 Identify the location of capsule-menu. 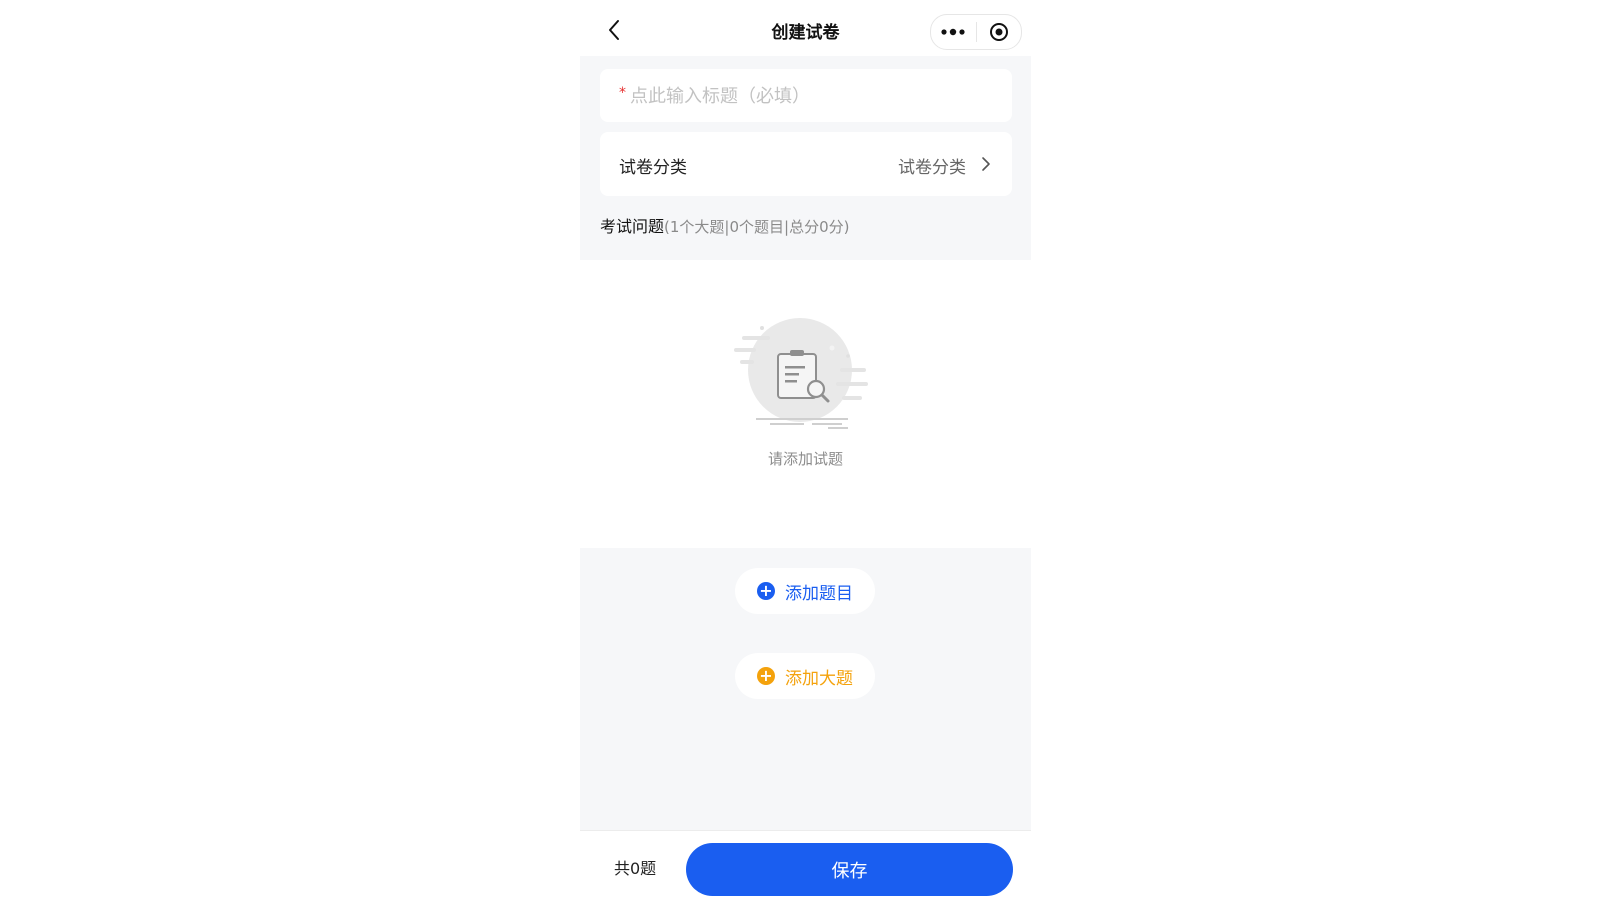
(976, 32).